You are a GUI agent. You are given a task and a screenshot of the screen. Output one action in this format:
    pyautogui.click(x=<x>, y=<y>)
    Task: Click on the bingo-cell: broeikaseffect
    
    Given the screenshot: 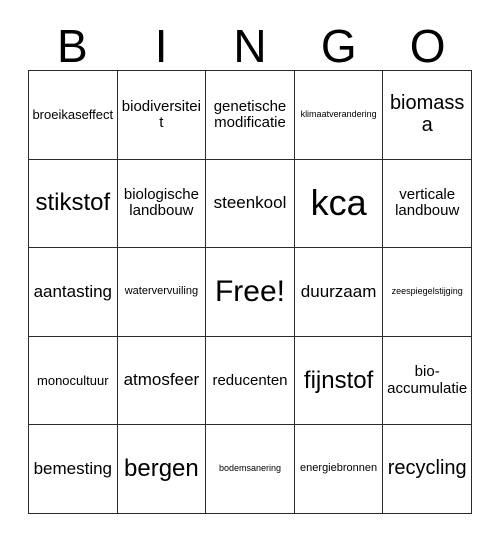 What is the action you would take?
    pyautogui.click(x=73, y=115)
    